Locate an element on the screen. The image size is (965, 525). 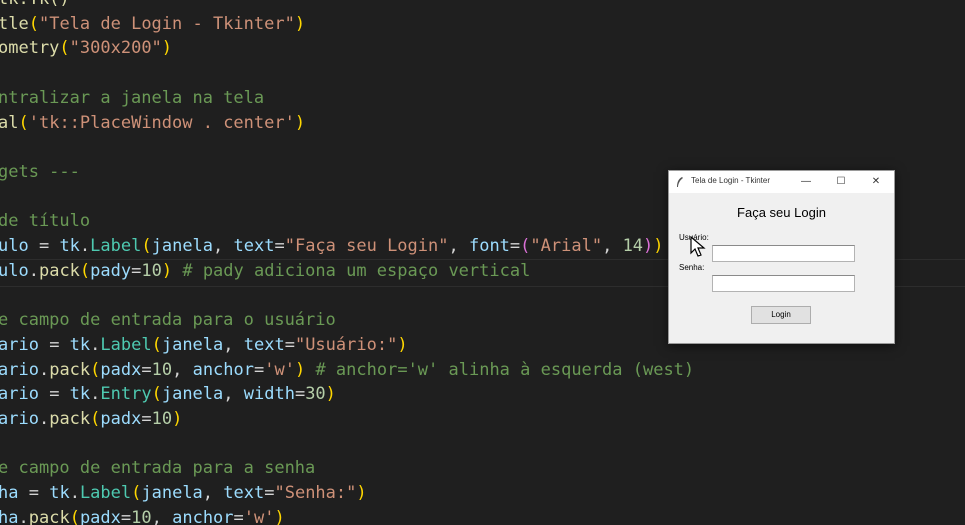
code-token: ometry is located at coordinates (30, 48).